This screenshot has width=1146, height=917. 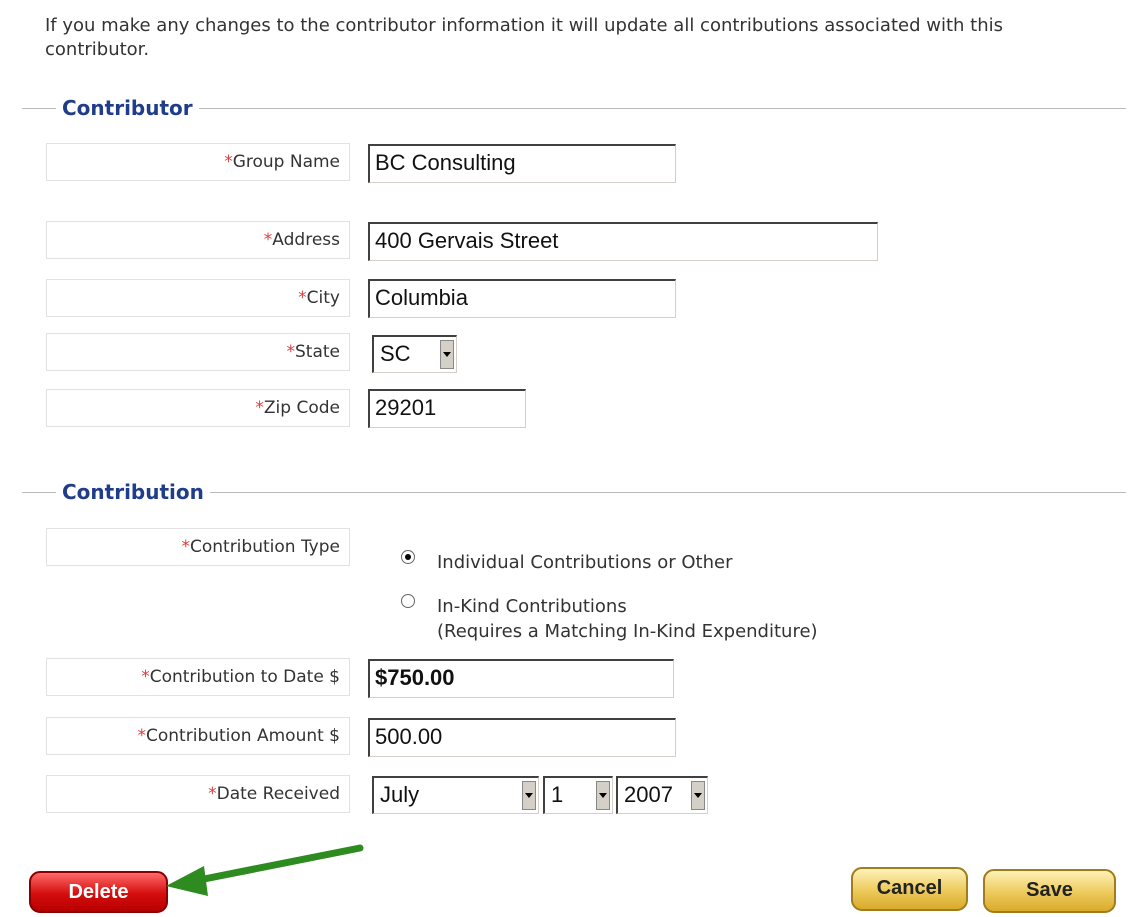 What do you see at coordinates (578, 795) in the screenshot?
I see `day-select: 1` at bounding box center [578, 795].